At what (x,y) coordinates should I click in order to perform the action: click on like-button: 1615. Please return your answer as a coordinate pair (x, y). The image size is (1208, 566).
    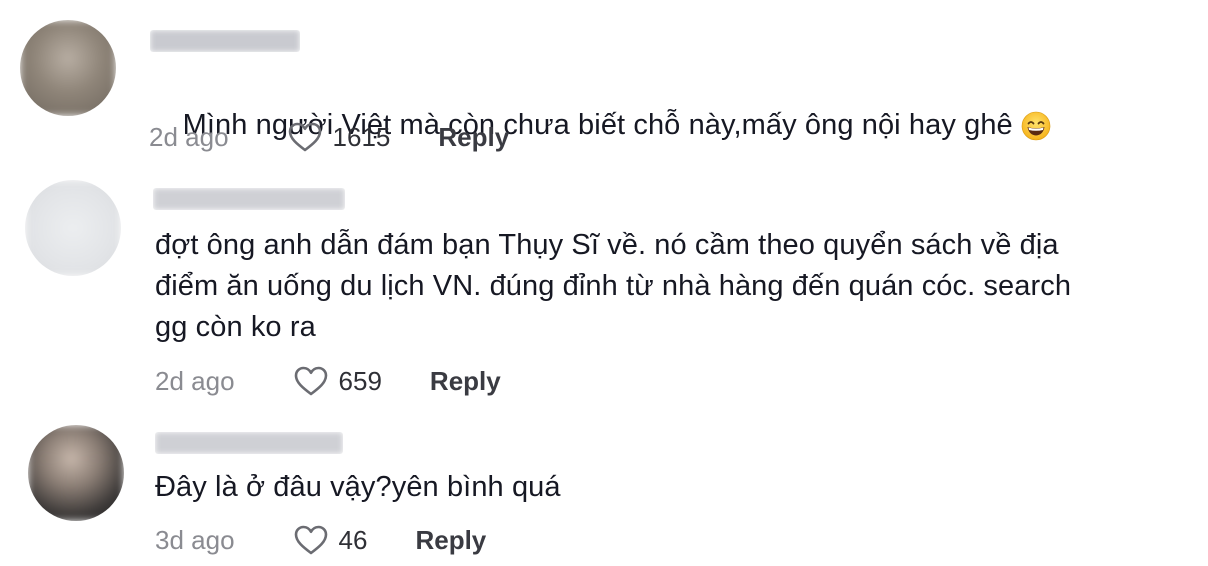
    Looking at the image, I should click on (339, 137).